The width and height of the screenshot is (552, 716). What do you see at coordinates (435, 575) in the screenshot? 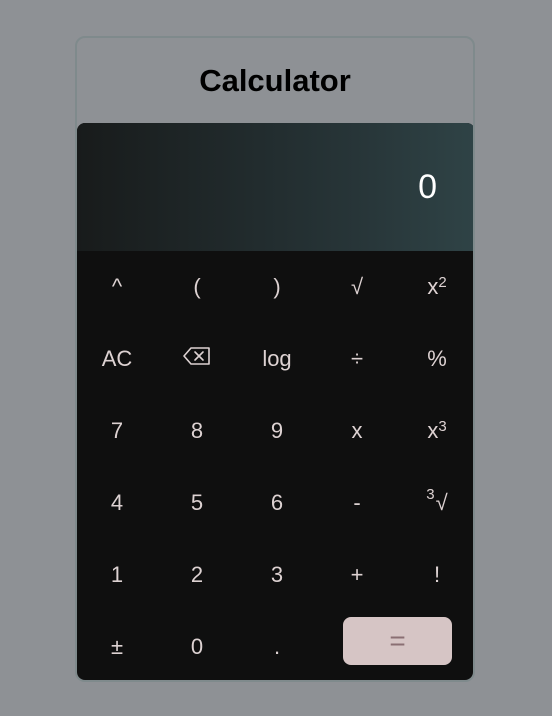
I see `factorial-key: !` at bounding box center [435, 575].